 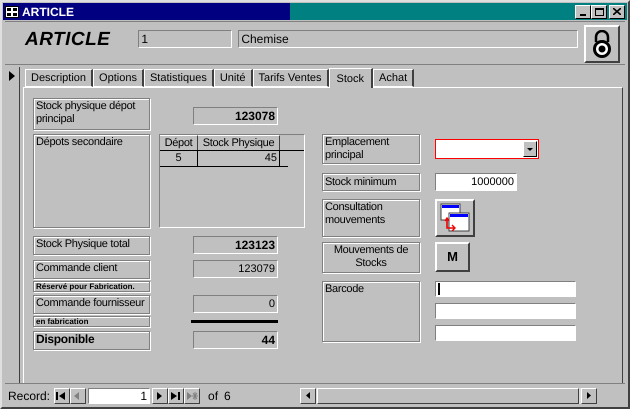 I want to click on new-record-icon, so click(x=192, y=395).